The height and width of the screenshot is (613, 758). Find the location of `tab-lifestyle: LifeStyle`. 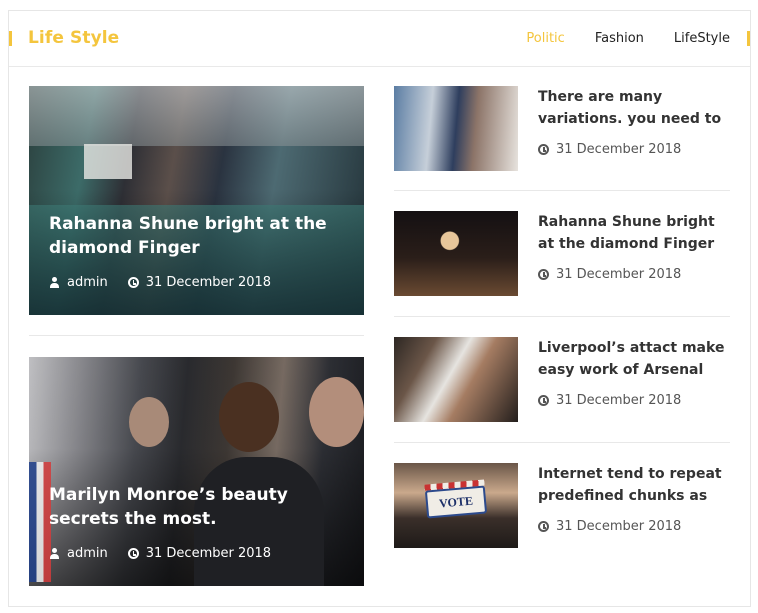

tab-lifestyle: LifeStyle is located at coordinates (702, 38).